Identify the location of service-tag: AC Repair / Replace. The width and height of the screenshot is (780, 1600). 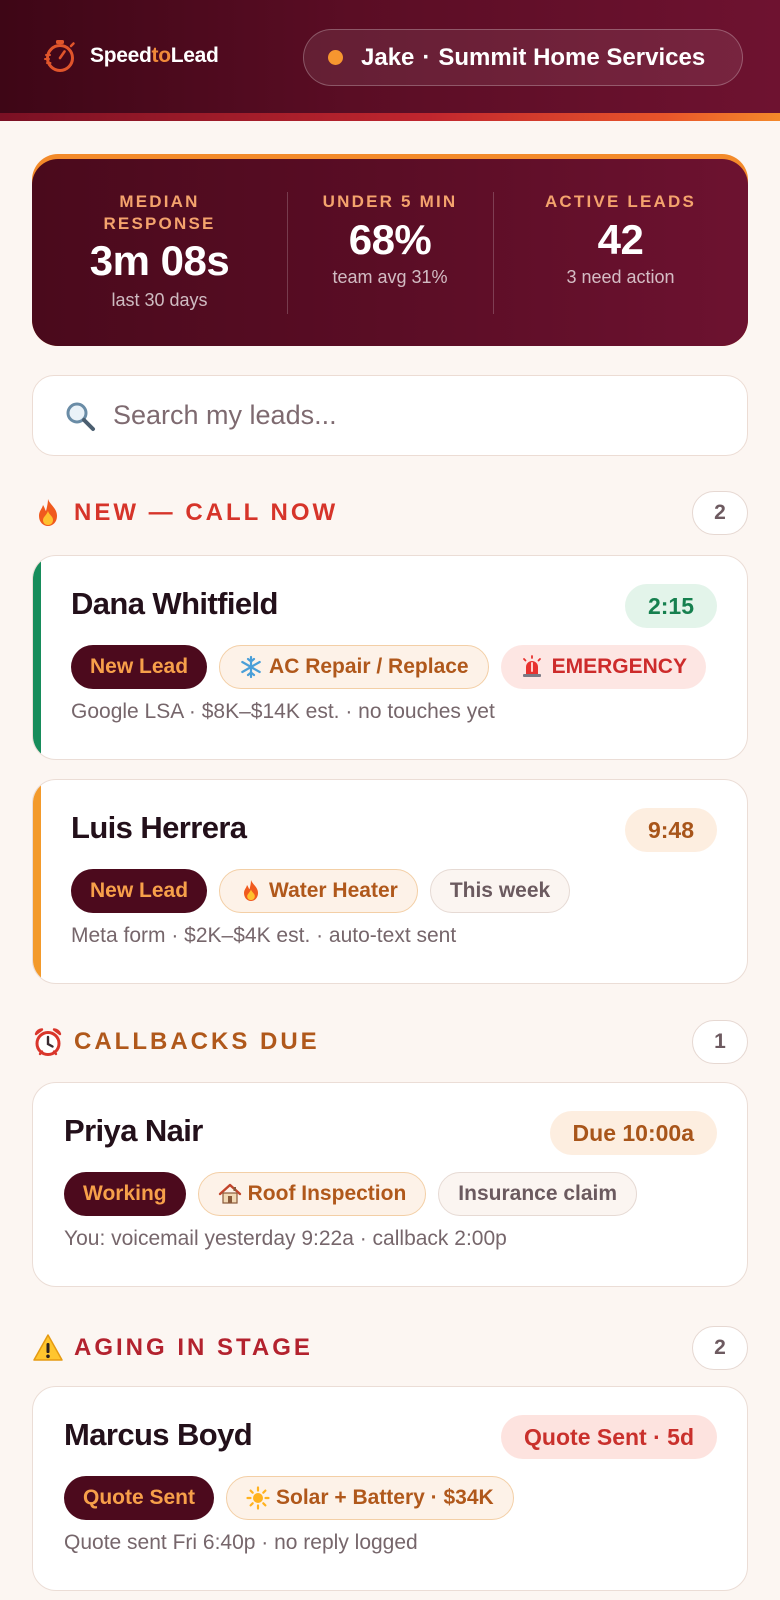
(354, 667).